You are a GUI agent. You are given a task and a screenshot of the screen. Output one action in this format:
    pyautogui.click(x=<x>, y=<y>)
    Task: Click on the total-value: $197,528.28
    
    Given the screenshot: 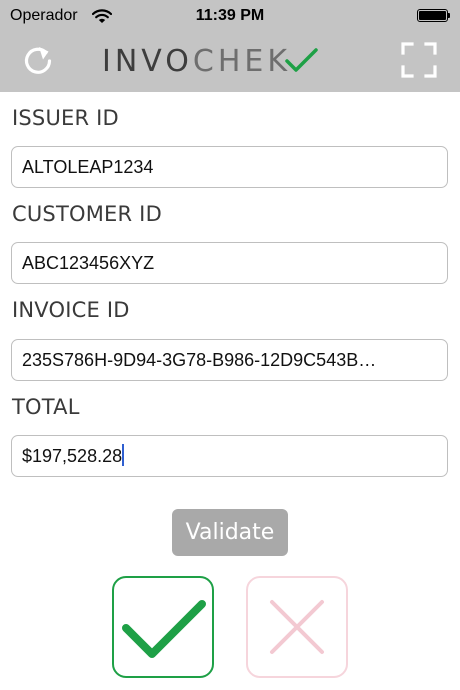 What is the action you would take?
    pyautogui.click(x=72, y=456)
    